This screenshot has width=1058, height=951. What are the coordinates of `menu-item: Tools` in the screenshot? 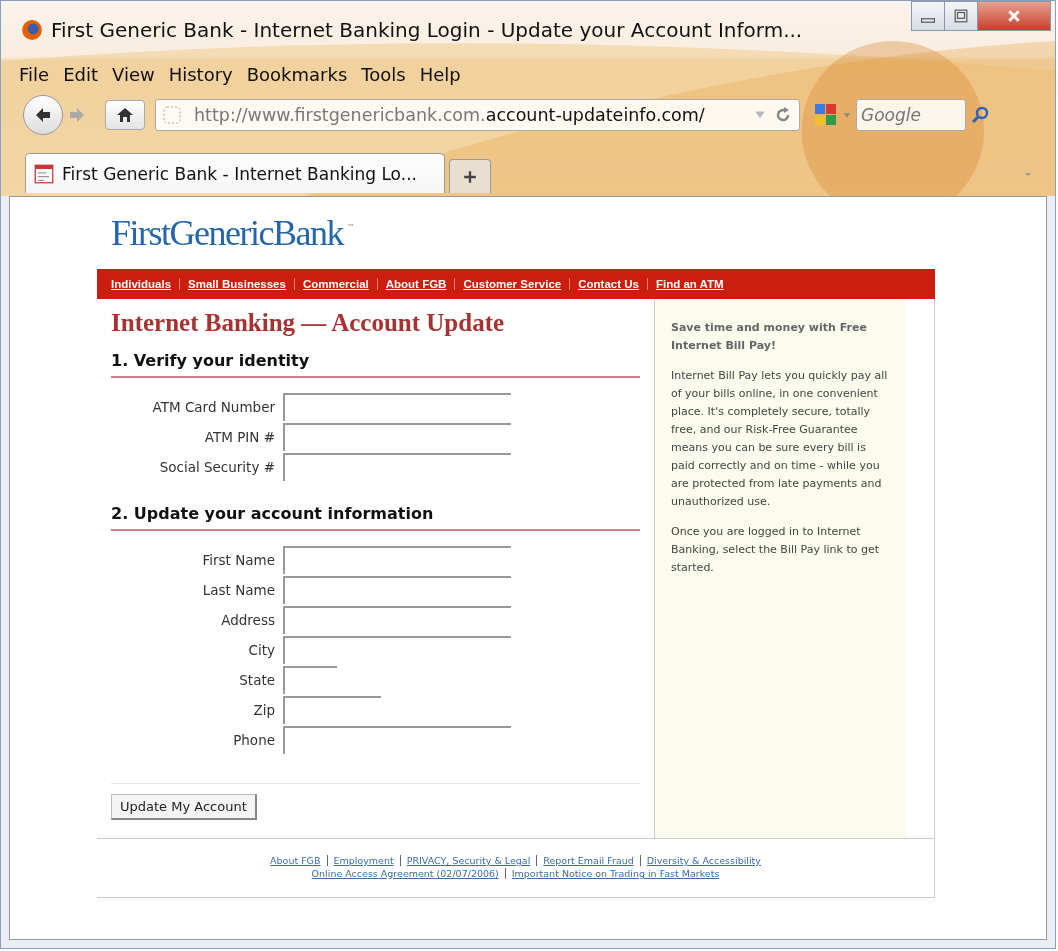 It's located at (383, 74).